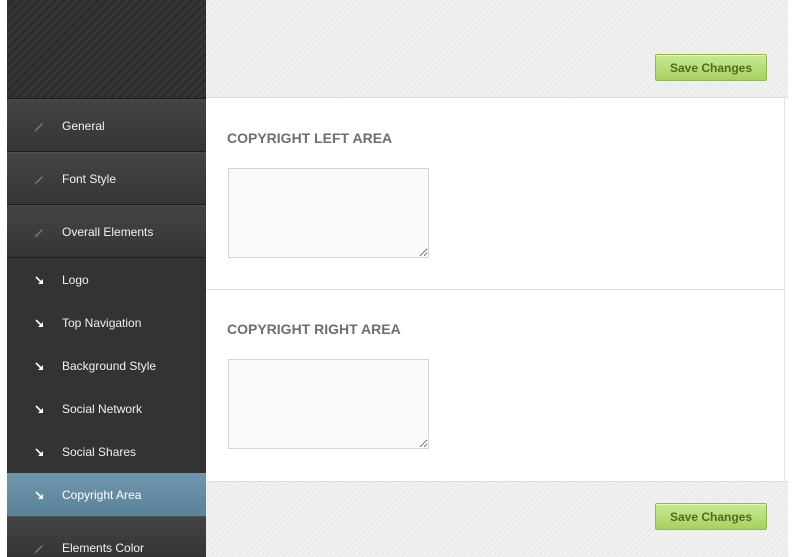 The image size is (794, 557). I want to click on sidebar-subitem-label: Social Shares, so click(99, 451).